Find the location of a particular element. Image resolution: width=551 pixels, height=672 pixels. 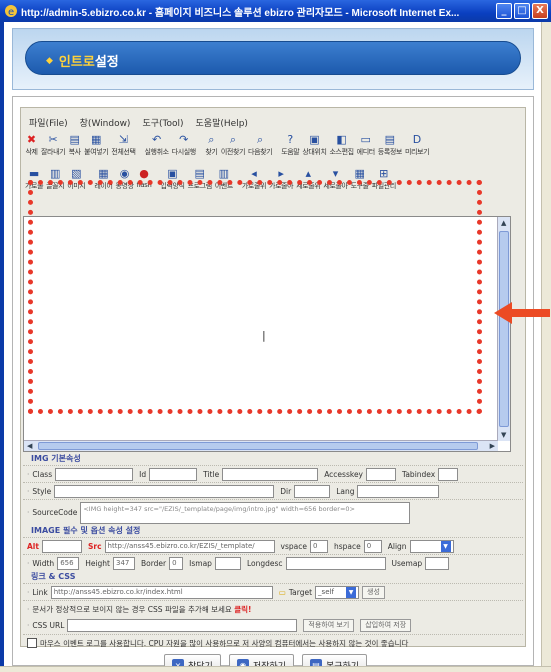

menu-item: 파일(File) is located at coordinates (48, 122).